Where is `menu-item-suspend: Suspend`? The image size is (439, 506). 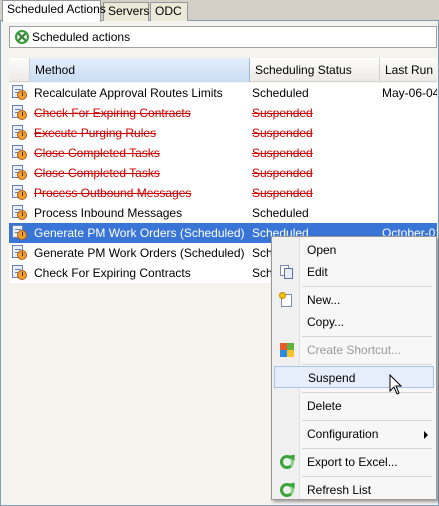 menu-item-suspend: Suspend is located at coordinates (354, 377).